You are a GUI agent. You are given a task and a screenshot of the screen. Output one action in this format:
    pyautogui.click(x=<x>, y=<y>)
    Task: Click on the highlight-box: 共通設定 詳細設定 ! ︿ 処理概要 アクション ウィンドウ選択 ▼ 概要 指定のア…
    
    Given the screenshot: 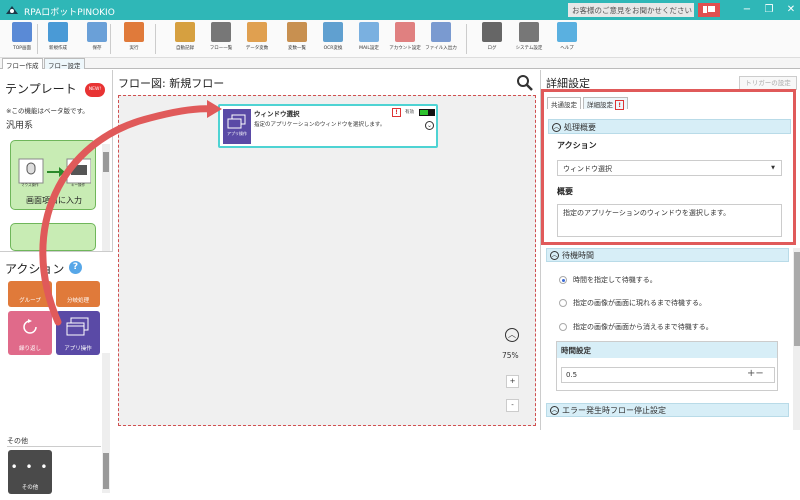 What is the action you would take?
    pyautogui.click(x=668, y=167)
    